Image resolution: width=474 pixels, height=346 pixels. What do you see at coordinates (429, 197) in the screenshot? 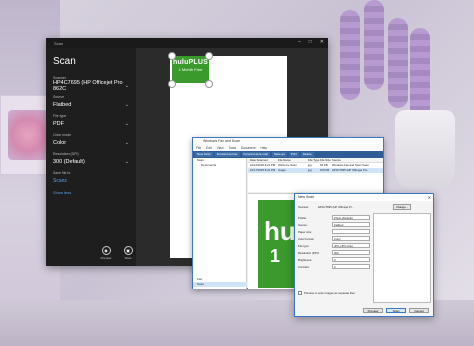
I see `close-icon: ✕` at bounding box center [429, 197].